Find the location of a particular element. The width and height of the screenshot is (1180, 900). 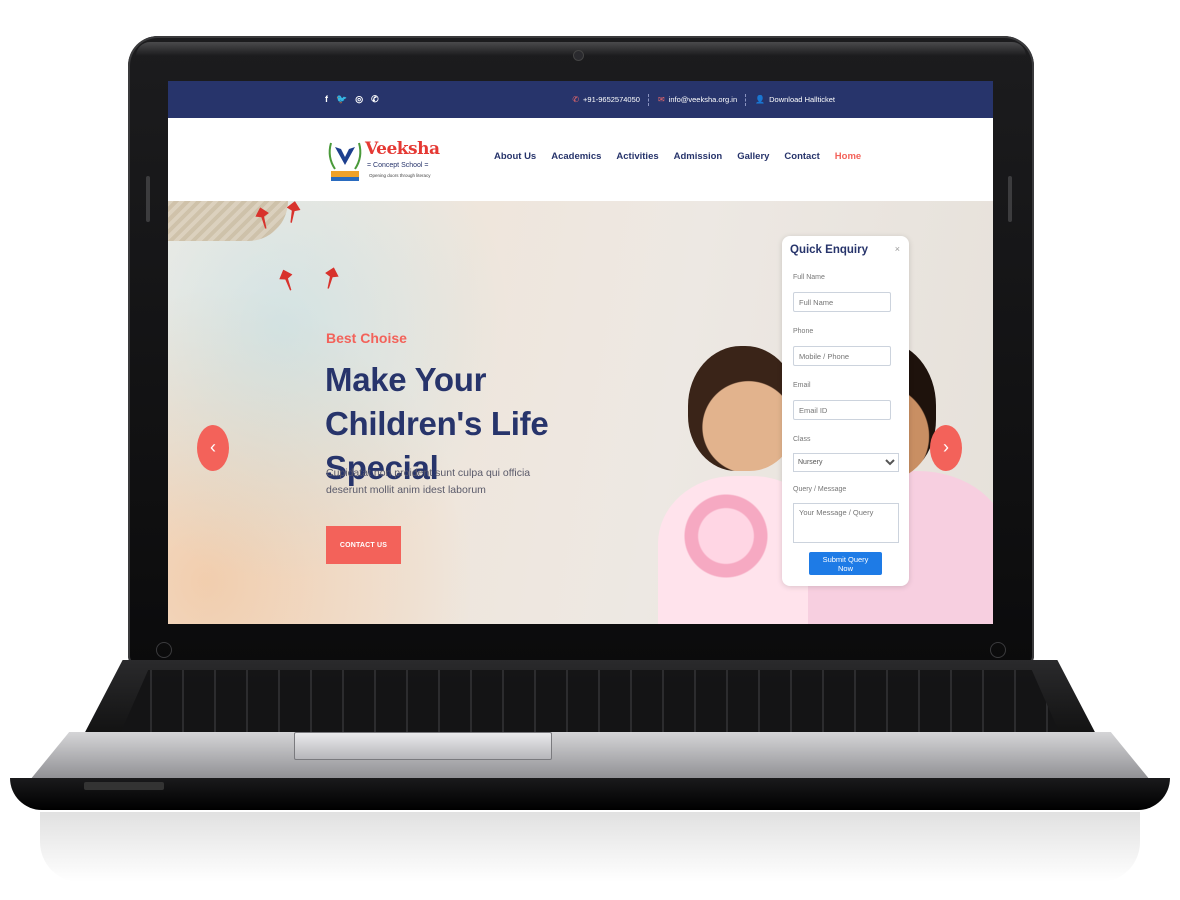

phone-label: Phone is located at coordinates (803, 331).